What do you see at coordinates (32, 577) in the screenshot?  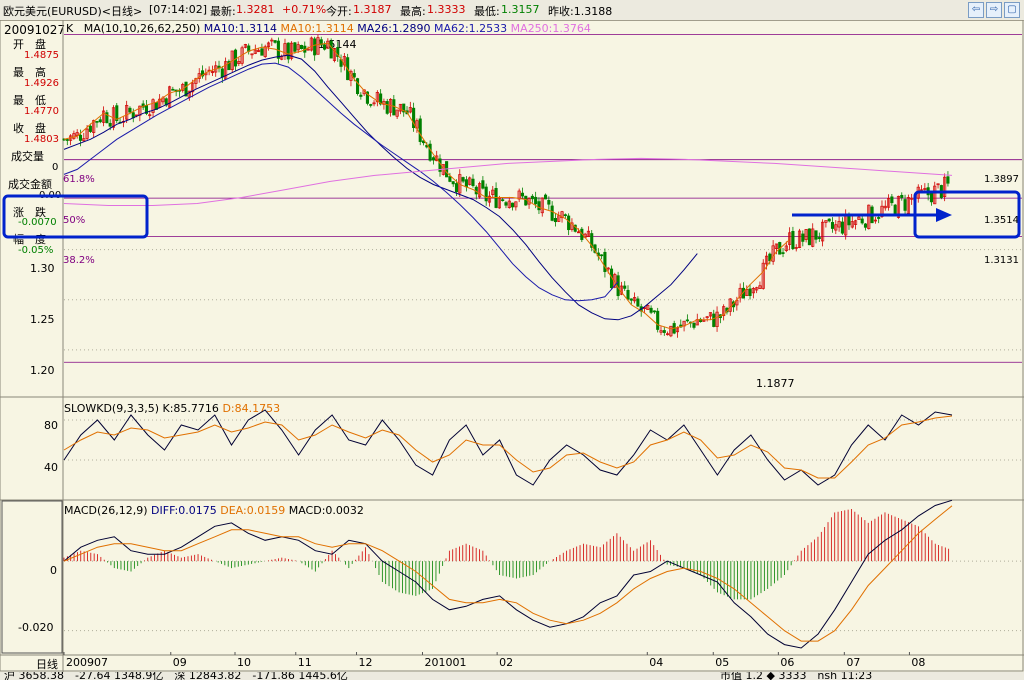 I see `macd-info-box` at bounding box center [32, 577].